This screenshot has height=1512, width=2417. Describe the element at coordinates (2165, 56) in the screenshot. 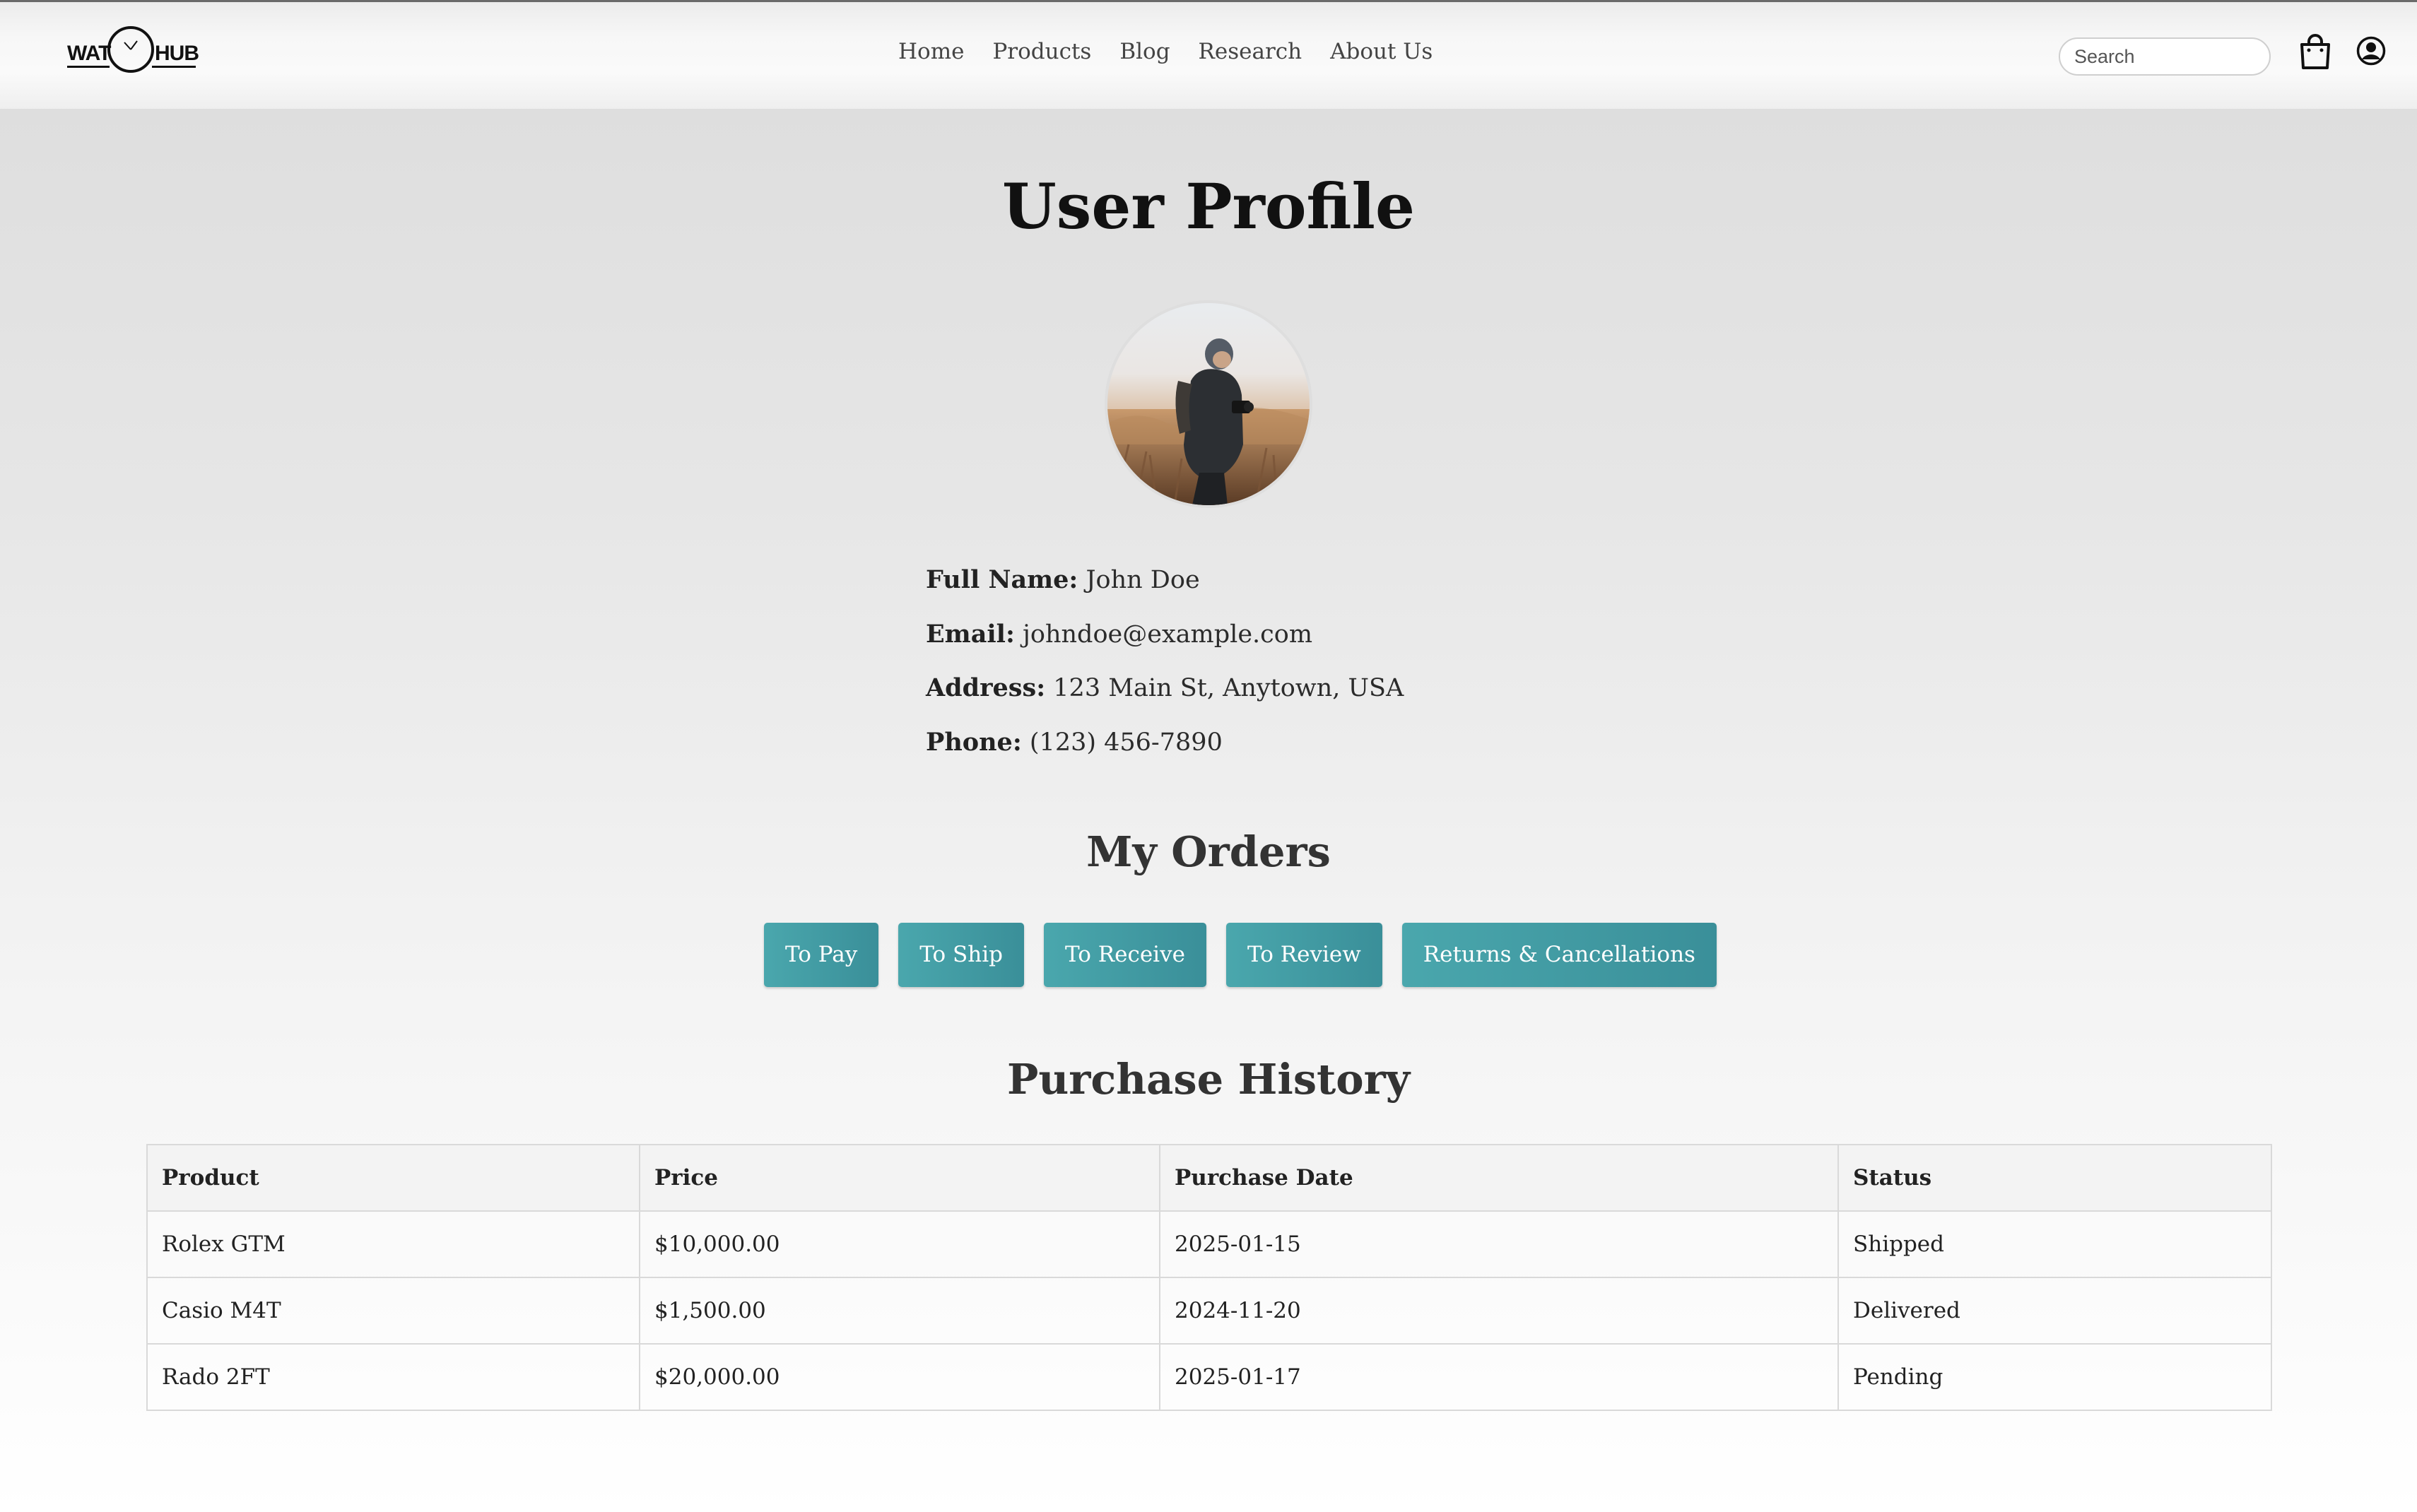

I see `search-input` at that location.